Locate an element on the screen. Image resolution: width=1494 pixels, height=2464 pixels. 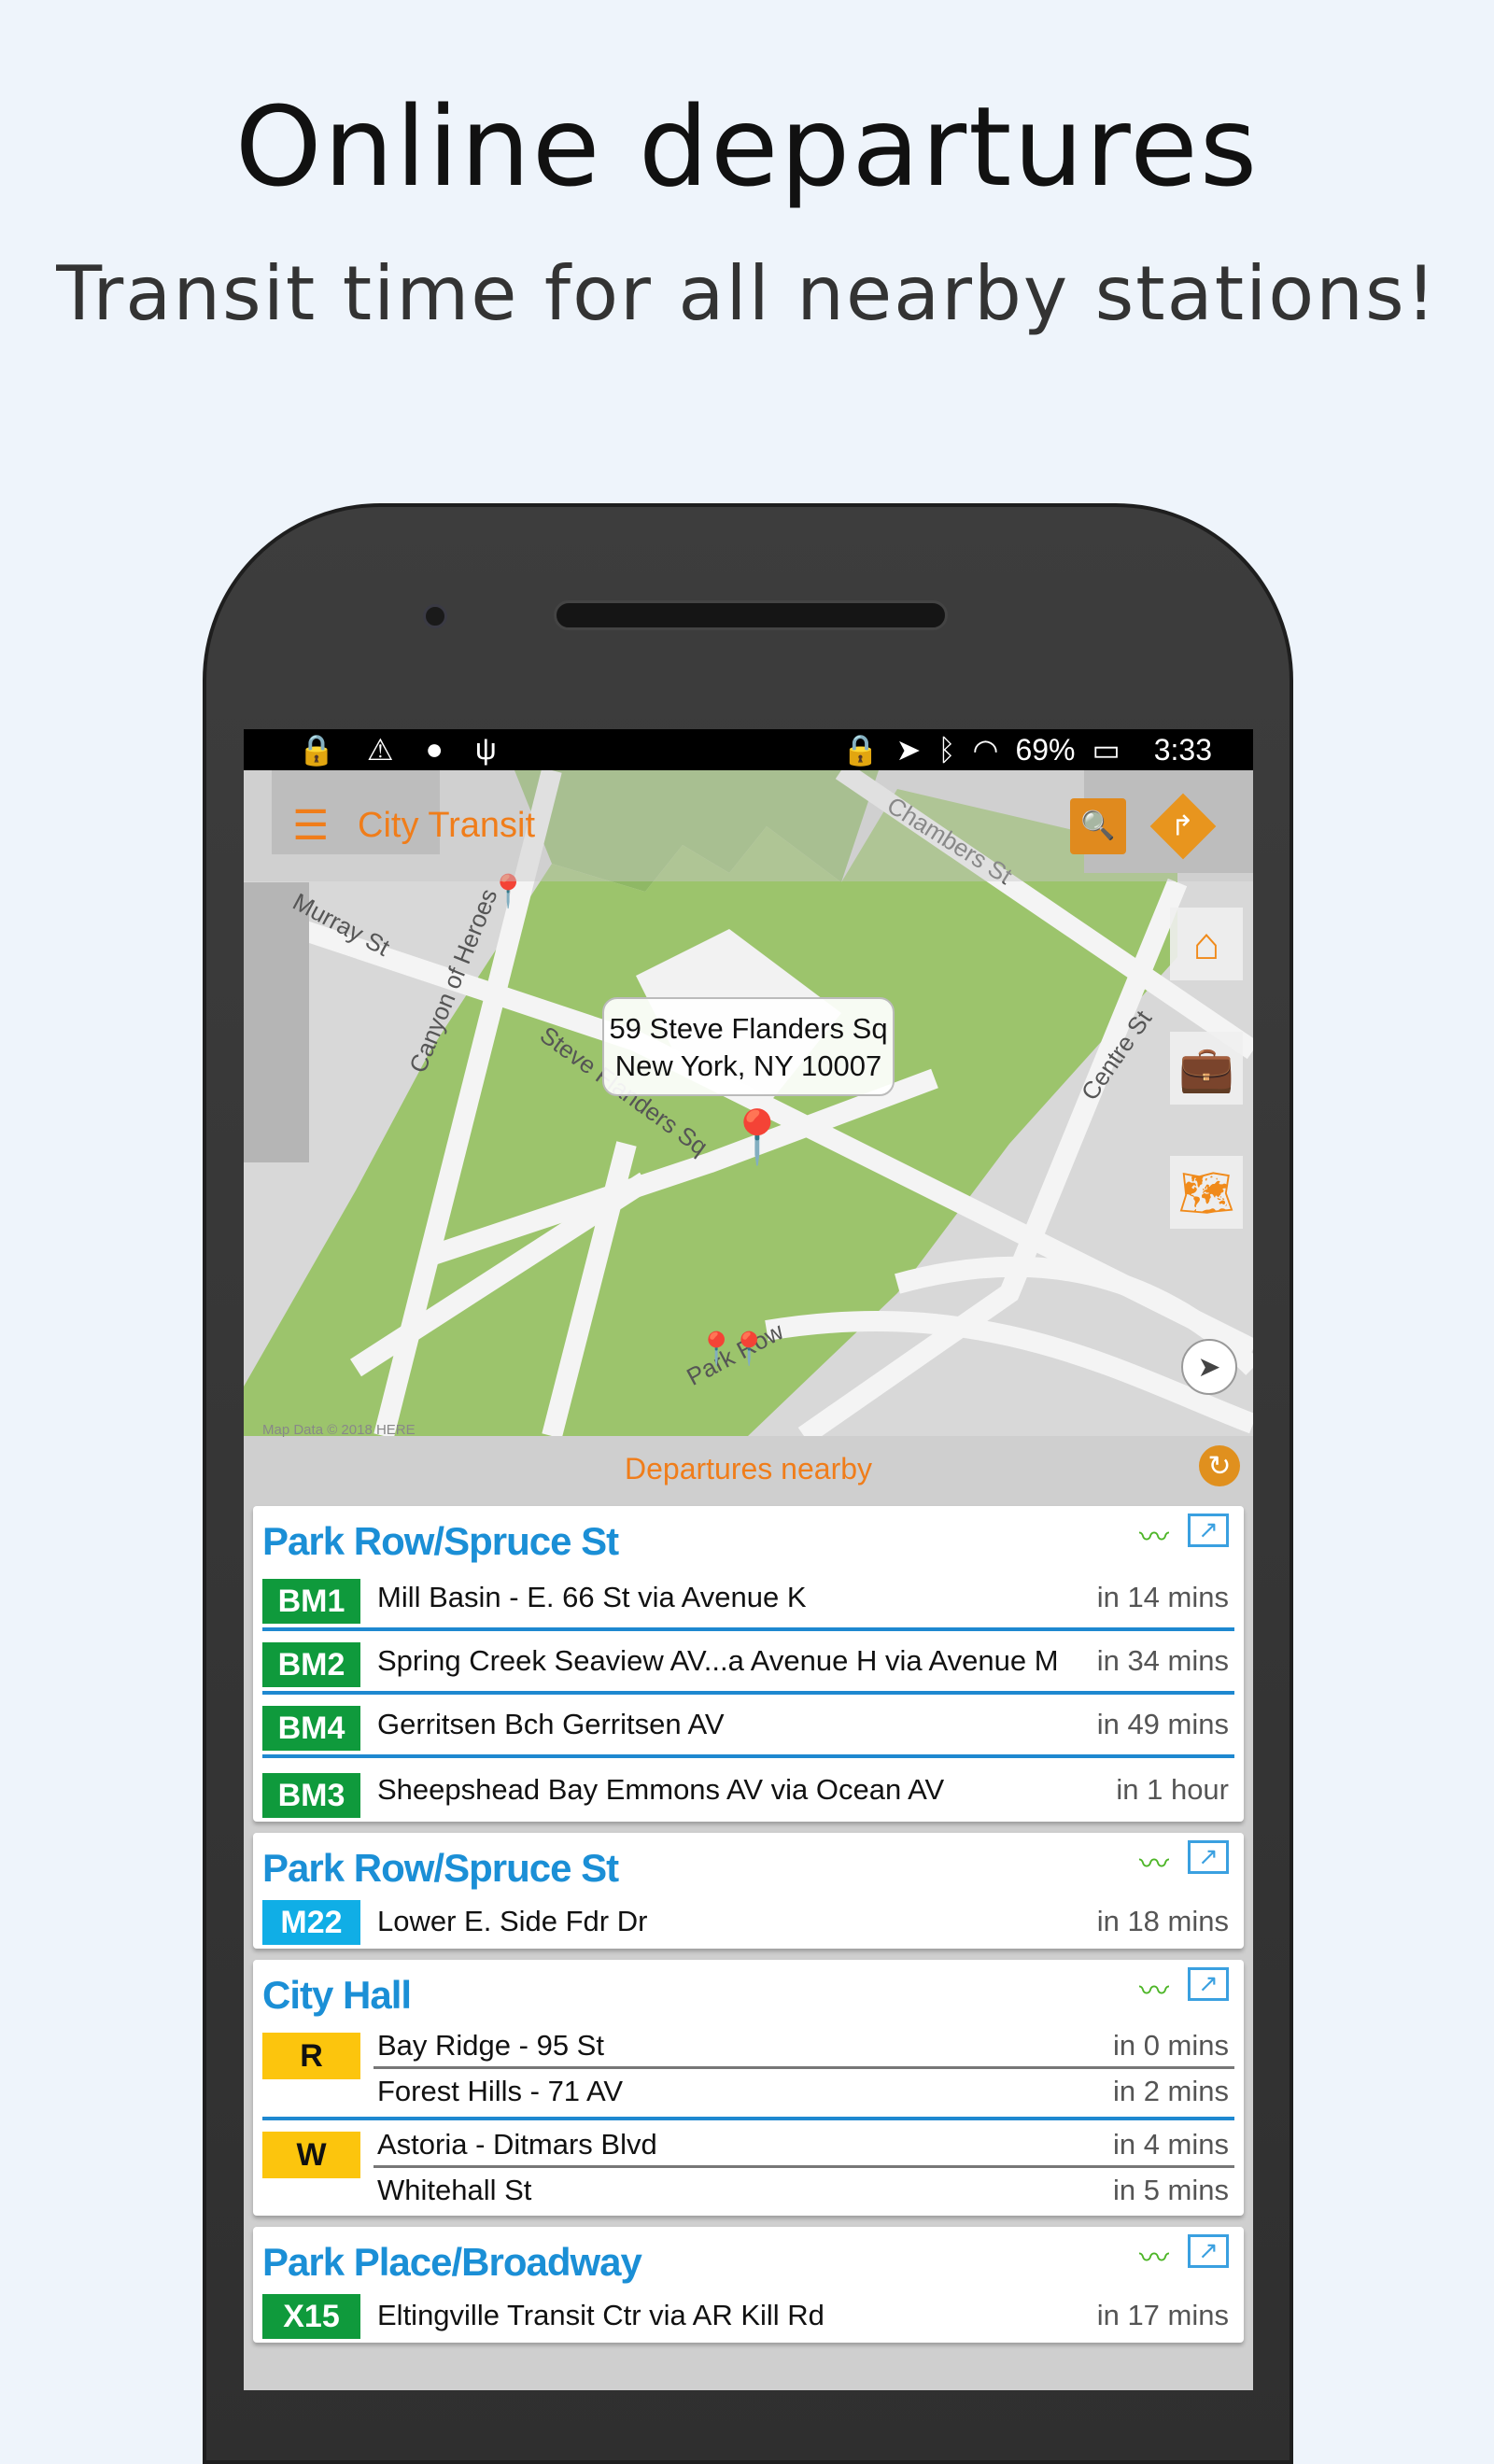
directions-button: ↱ is located at coordinates (1183, 826).